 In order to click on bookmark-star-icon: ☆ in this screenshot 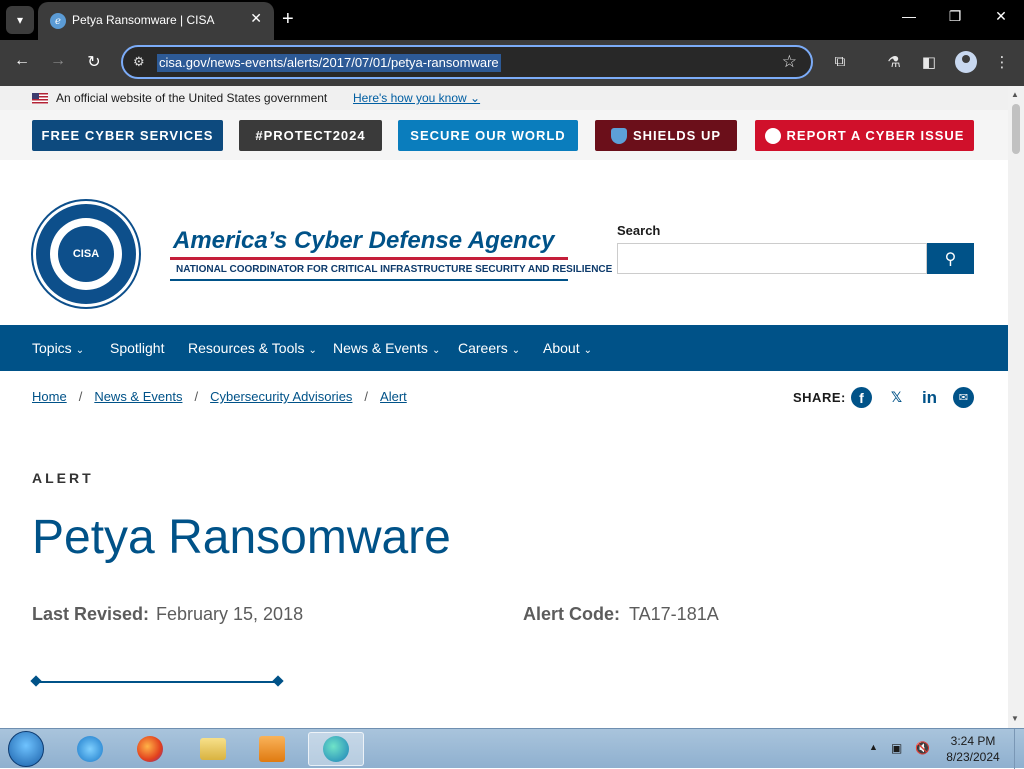, I will do `click(789, 62)`.